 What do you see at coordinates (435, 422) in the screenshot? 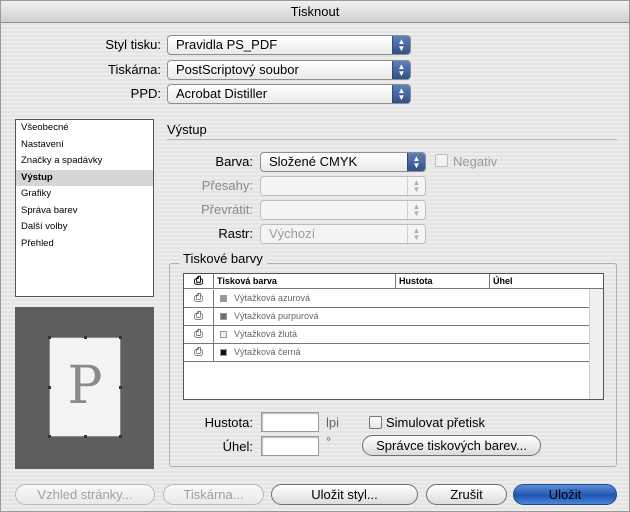
I see `simulate-overprint-label: Simulovat přetisk` at bounding box center [435, 422].